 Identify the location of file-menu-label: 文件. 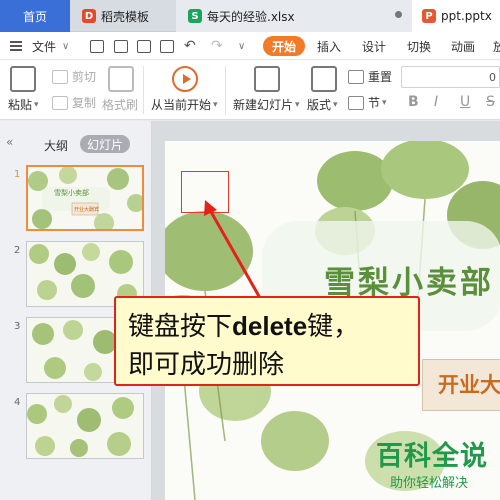
(44, 46).